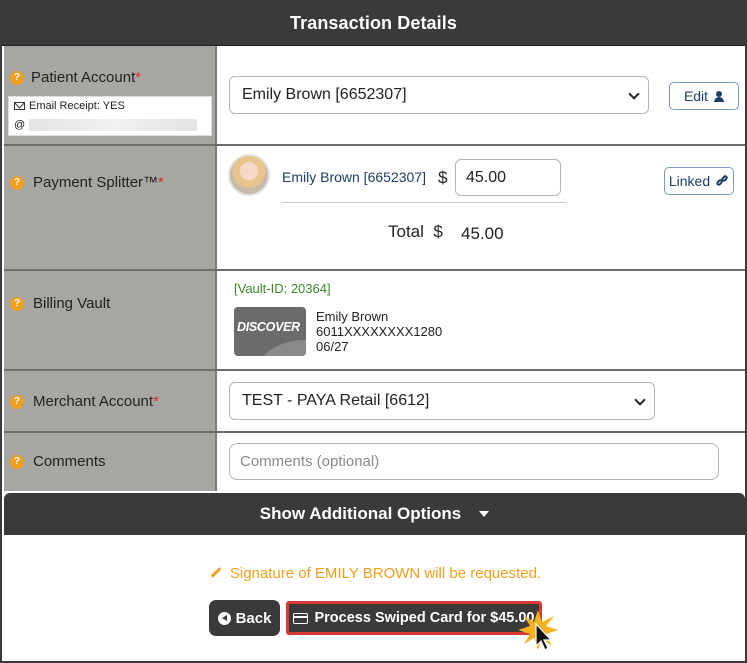 Image resolution: width=747 pixels, height=663 pixels. I want to click on process-swiped-card-button: Process Swiped Card for $45.00, so click(414, 618).